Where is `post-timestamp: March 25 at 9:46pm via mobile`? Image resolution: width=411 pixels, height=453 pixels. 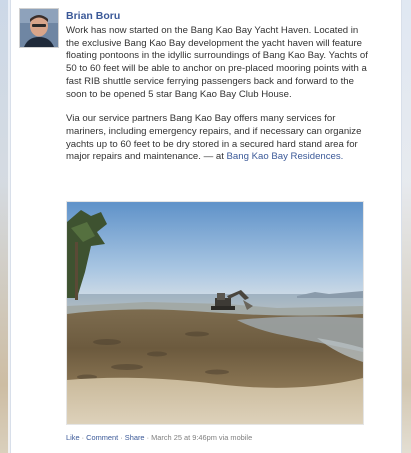
post-timestamp: March 25 at 9:46pm via mobile is located at coordinates (201, 437).